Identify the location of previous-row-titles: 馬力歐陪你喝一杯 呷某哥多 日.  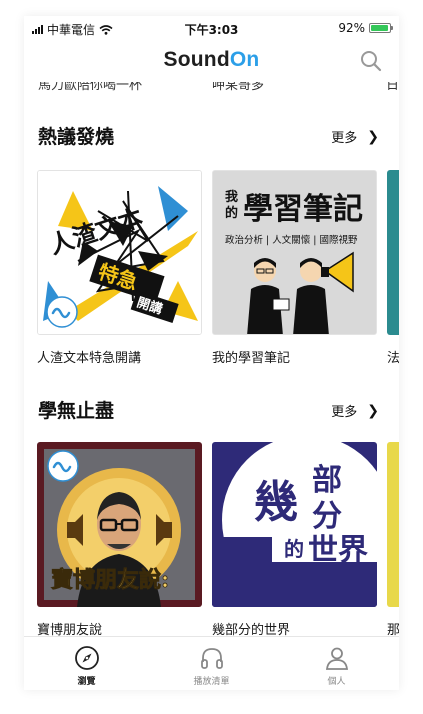
(211, 87).